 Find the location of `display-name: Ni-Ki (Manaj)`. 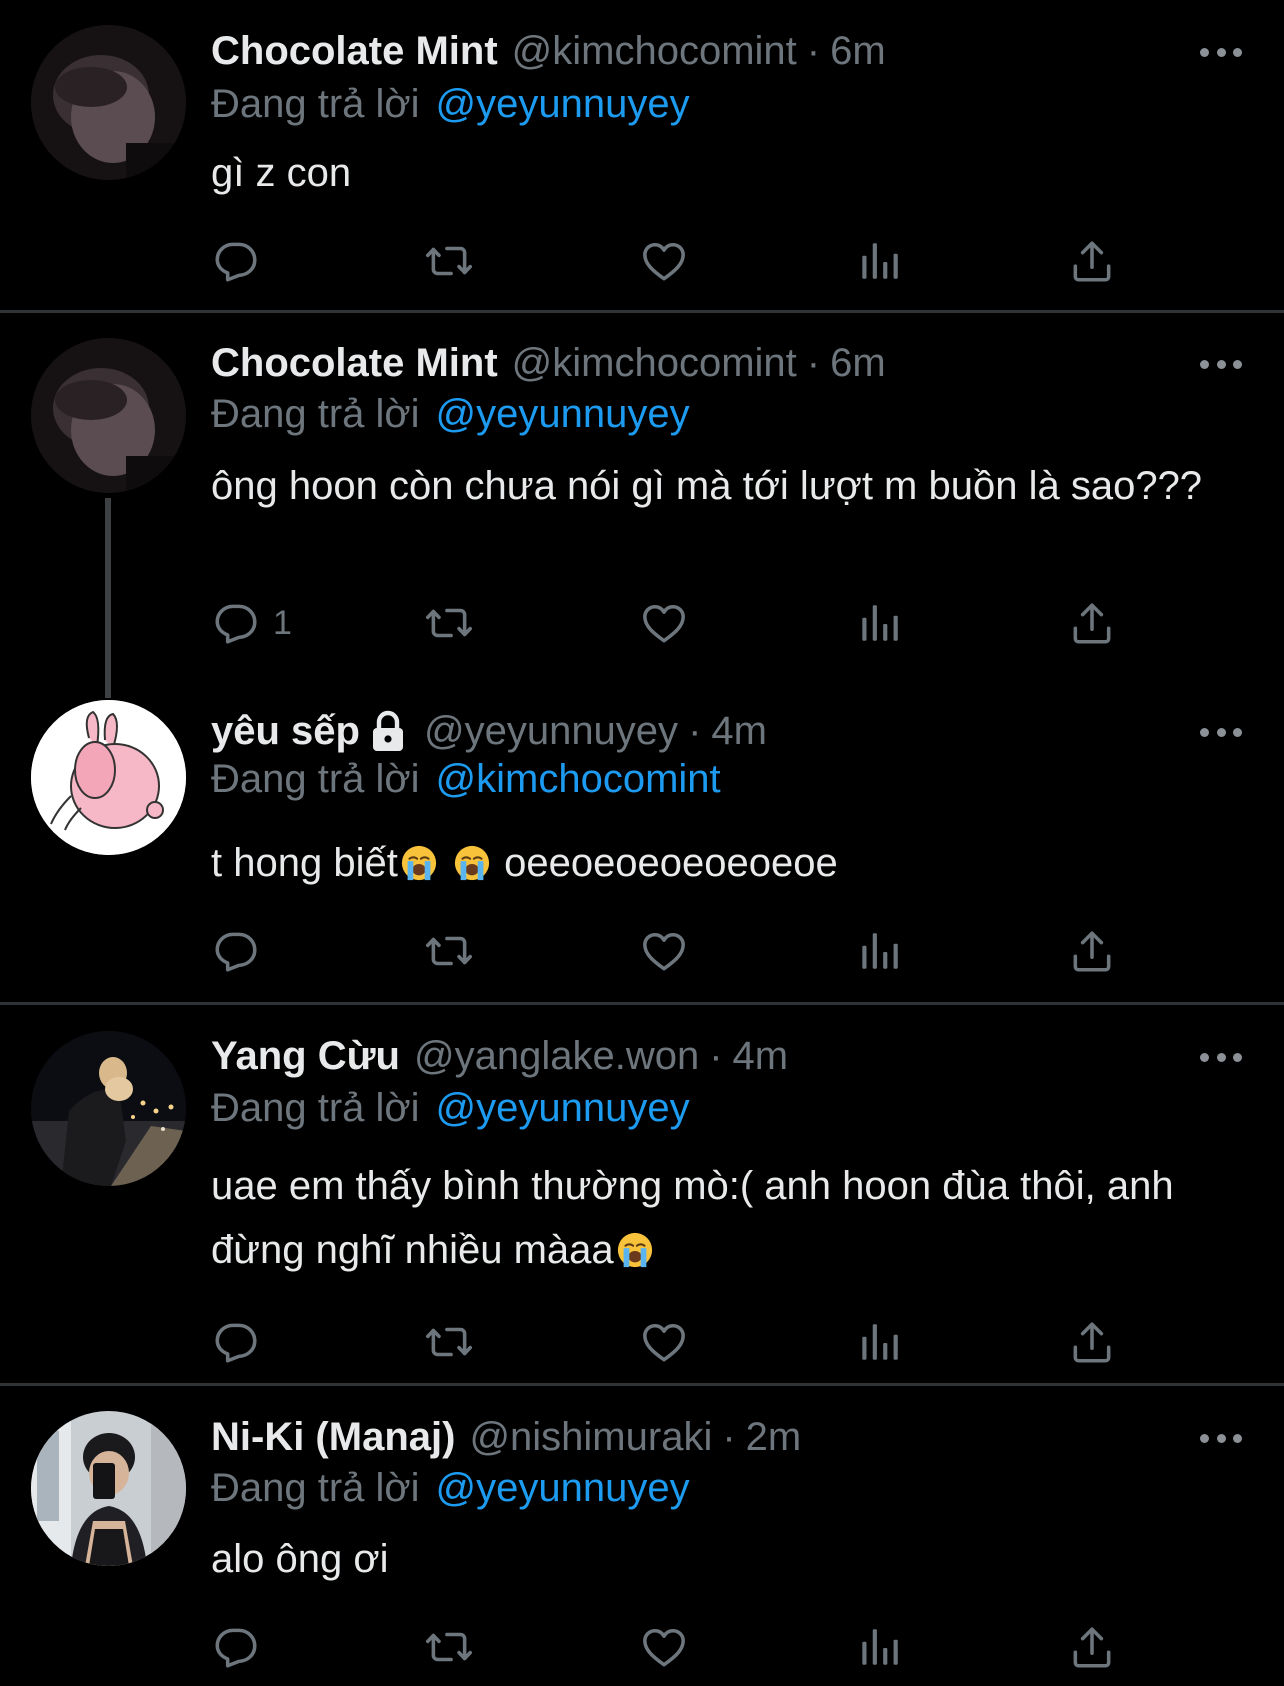

display-name: Ni-Ki (Manaj) is located at coordinates (333, 1437).